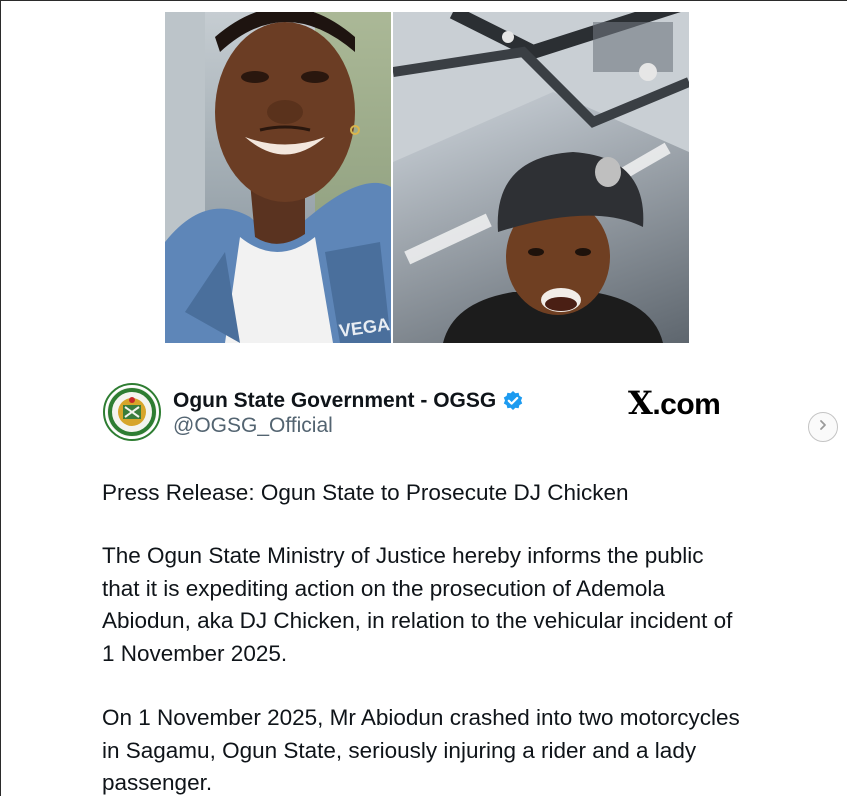  Describe the element at coordinates (253, 426) in the screenshot. I see `account-handle: @OGSG_Official` at that location.